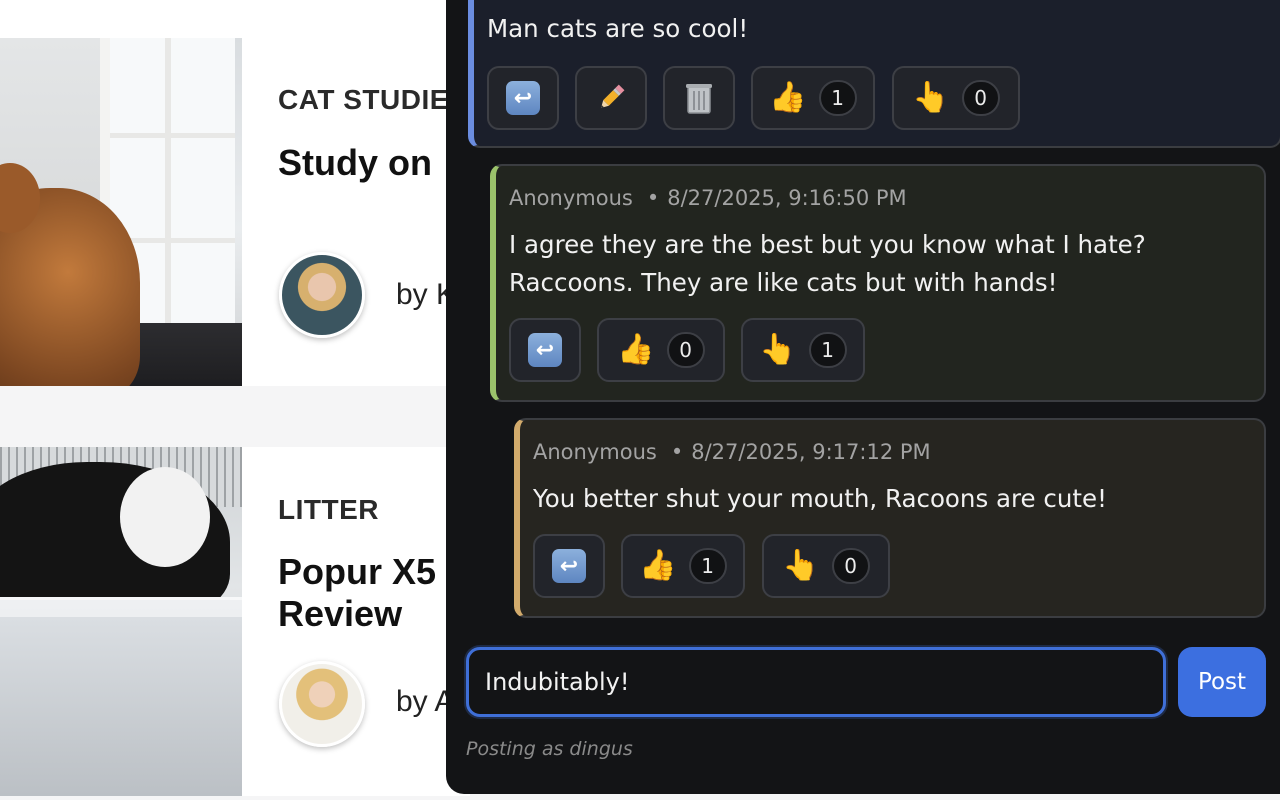 This screenshot has width=1280, height=800. Describe the element at coordinates (328, 510) in the screenshot. I see `article-category: LITTER` at that location.